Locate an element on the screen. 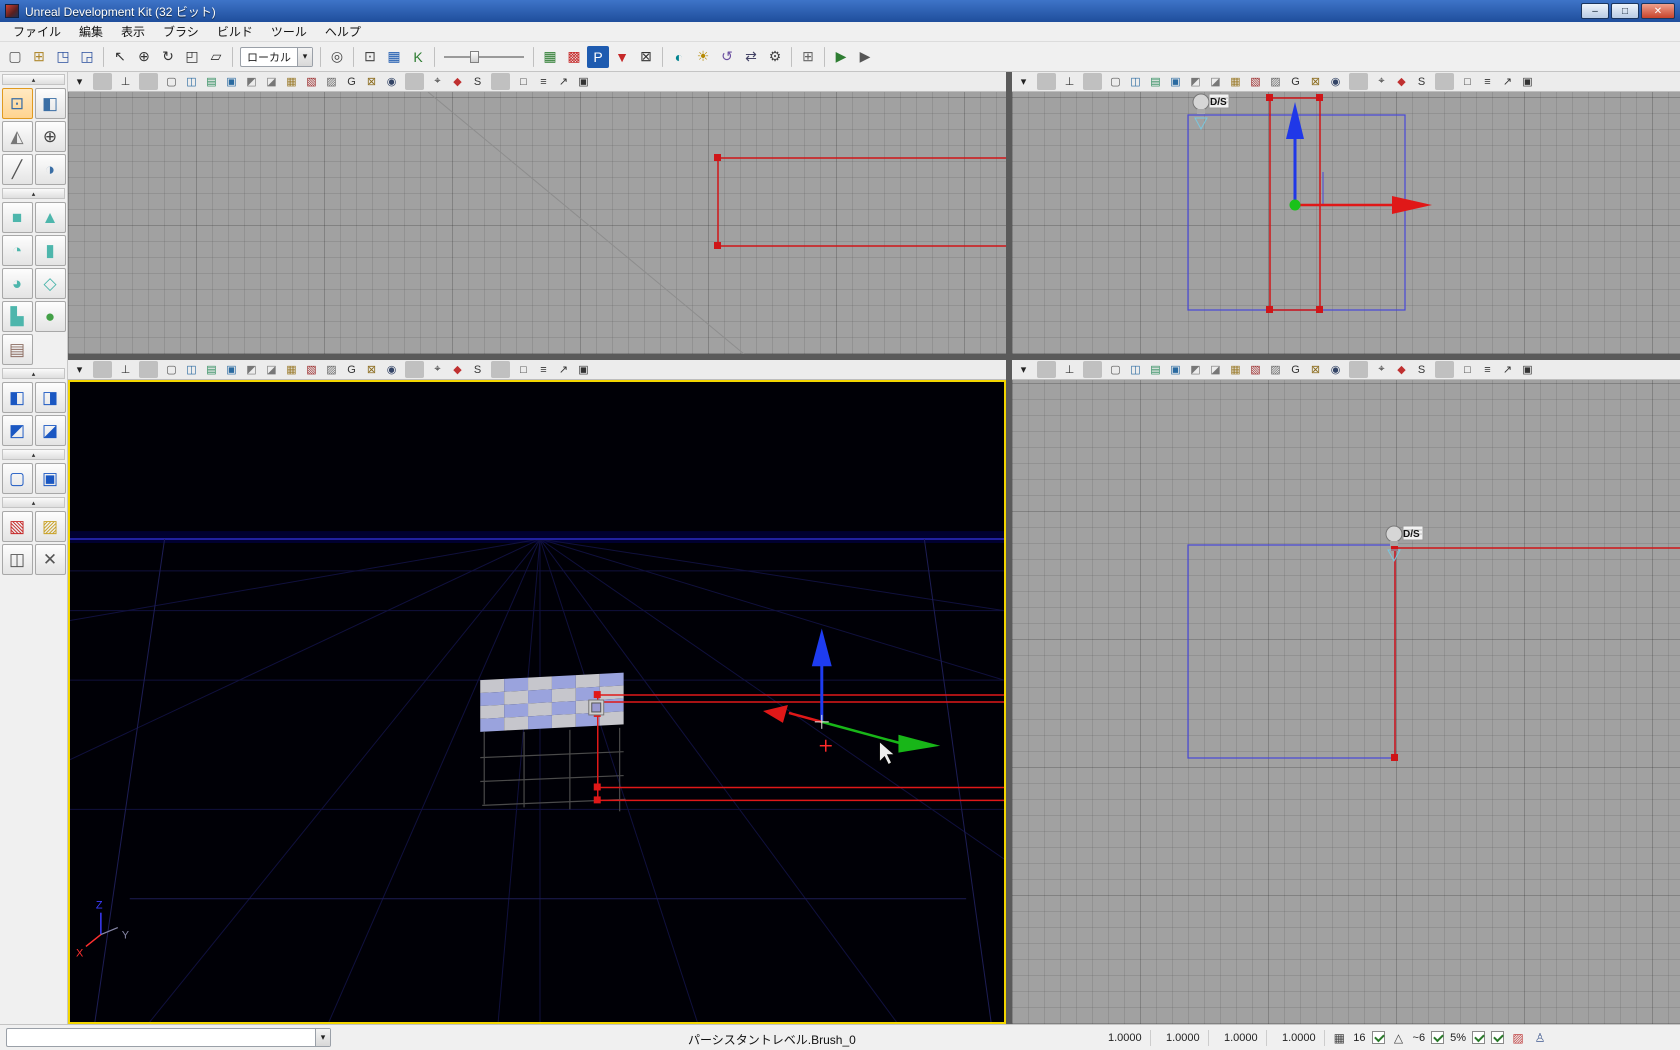 The width and height of the screenshot is (1680, 1050). menu-edit: 編集 is located at coordinates (91, 31).